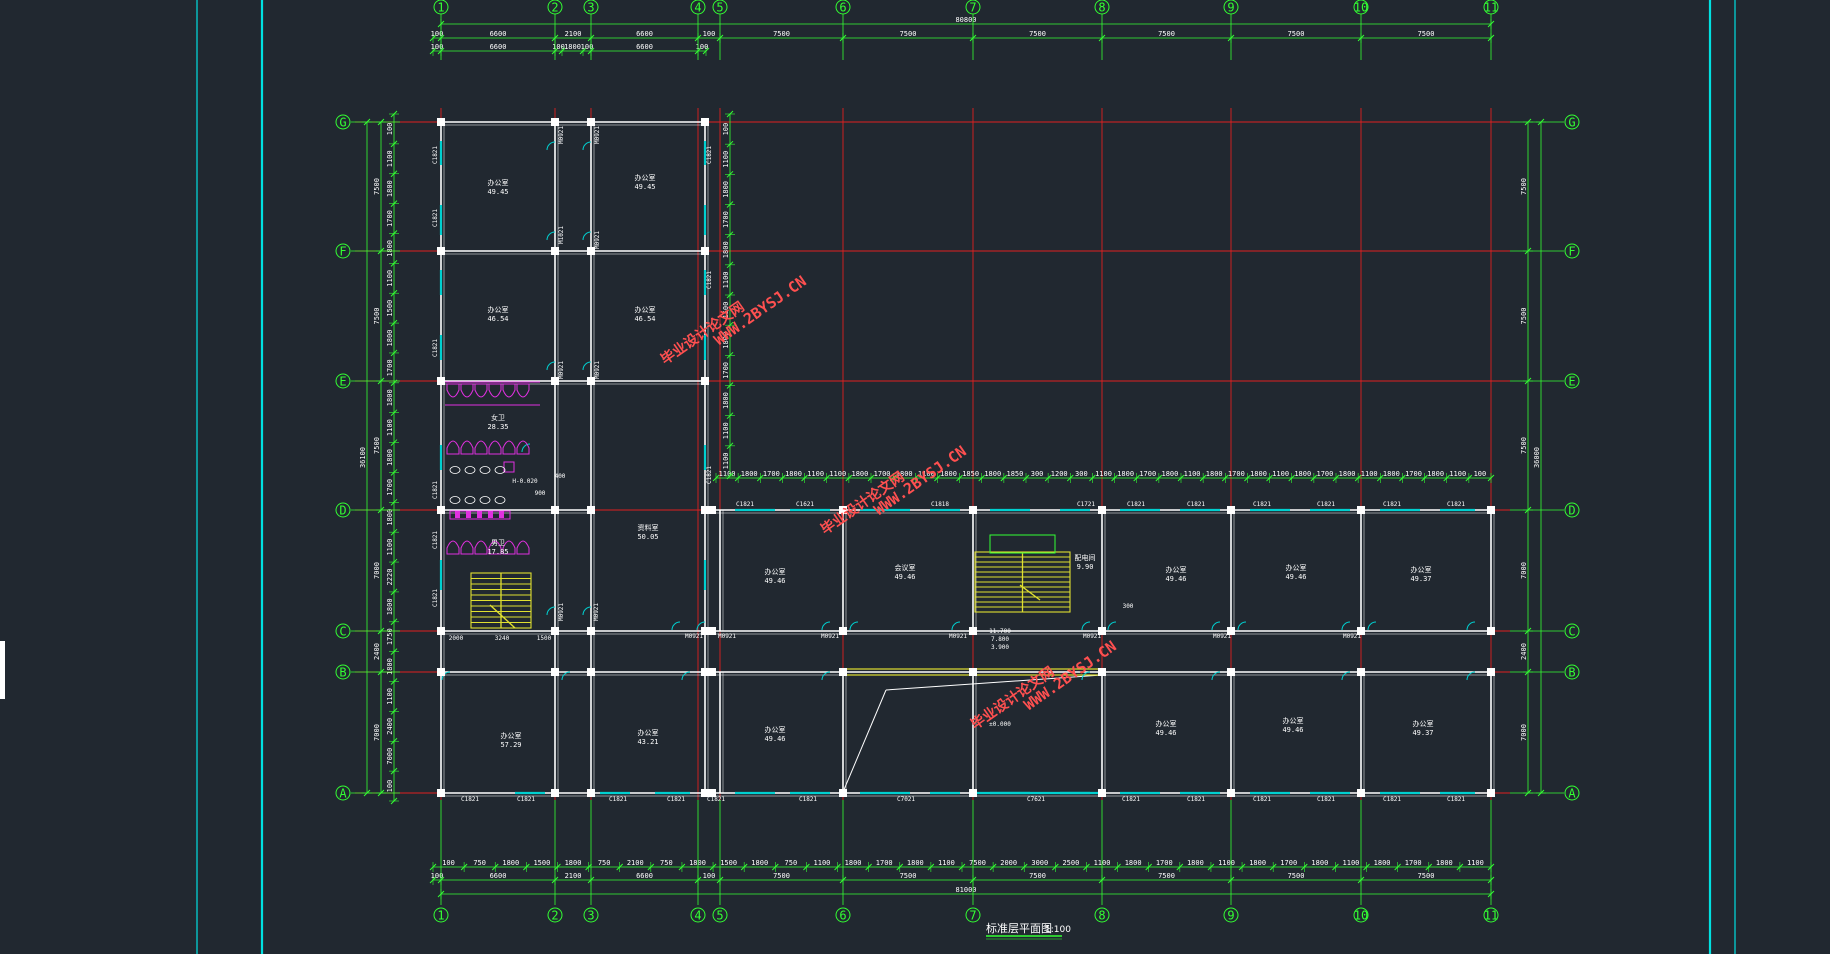 The width and height of the screenshot is (1830, 954). Describe the element at coordinates (726, 219) in the screenshot. I see `mid-vertical-dim-label: 1700` at that location.